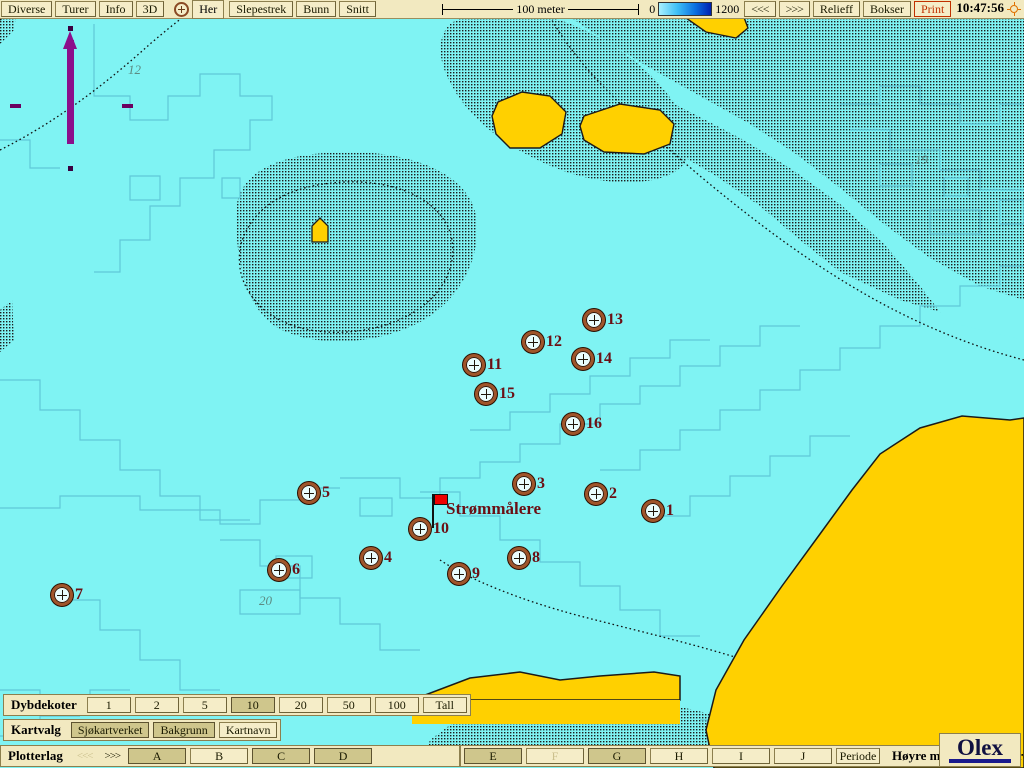 The height and width of the screenshot is (768, 1024). I want to click on olex-wordmark: Olex, so click(980, 747).